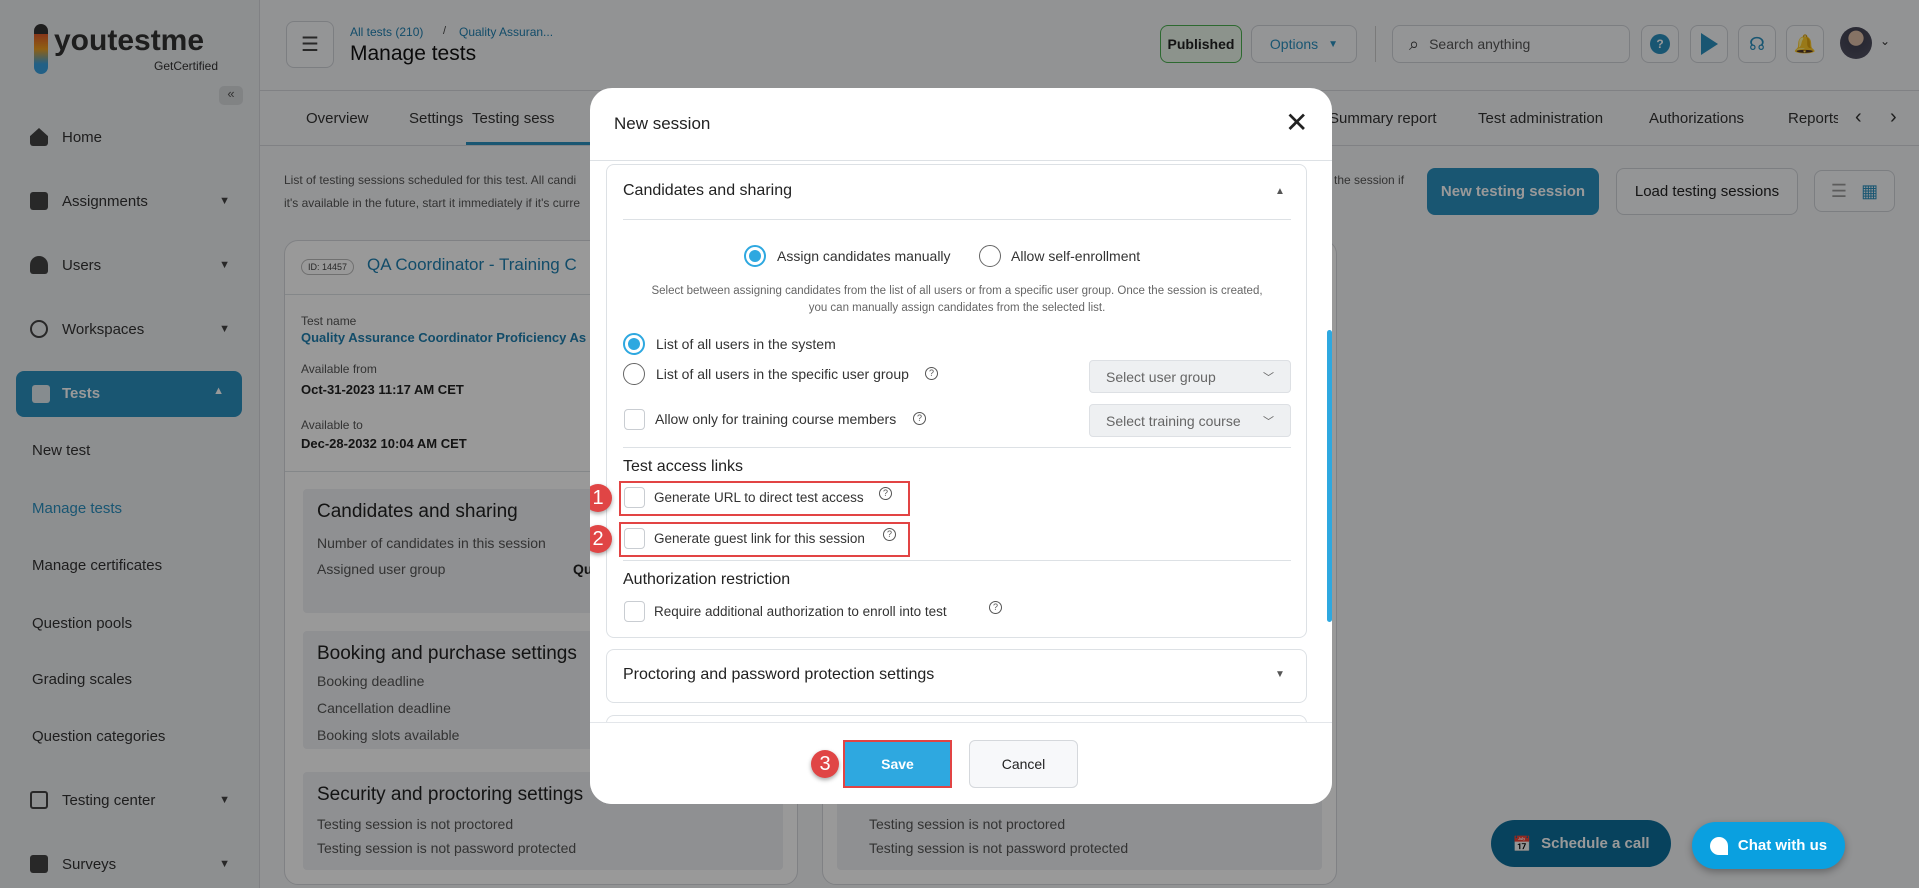 Image resolution: width=1919 pixels, height=888 pixels. Describe the element at coordinates (759, 497) in the screenshot. I see `checkbox-label: Generate URL to direct test access` at that location.